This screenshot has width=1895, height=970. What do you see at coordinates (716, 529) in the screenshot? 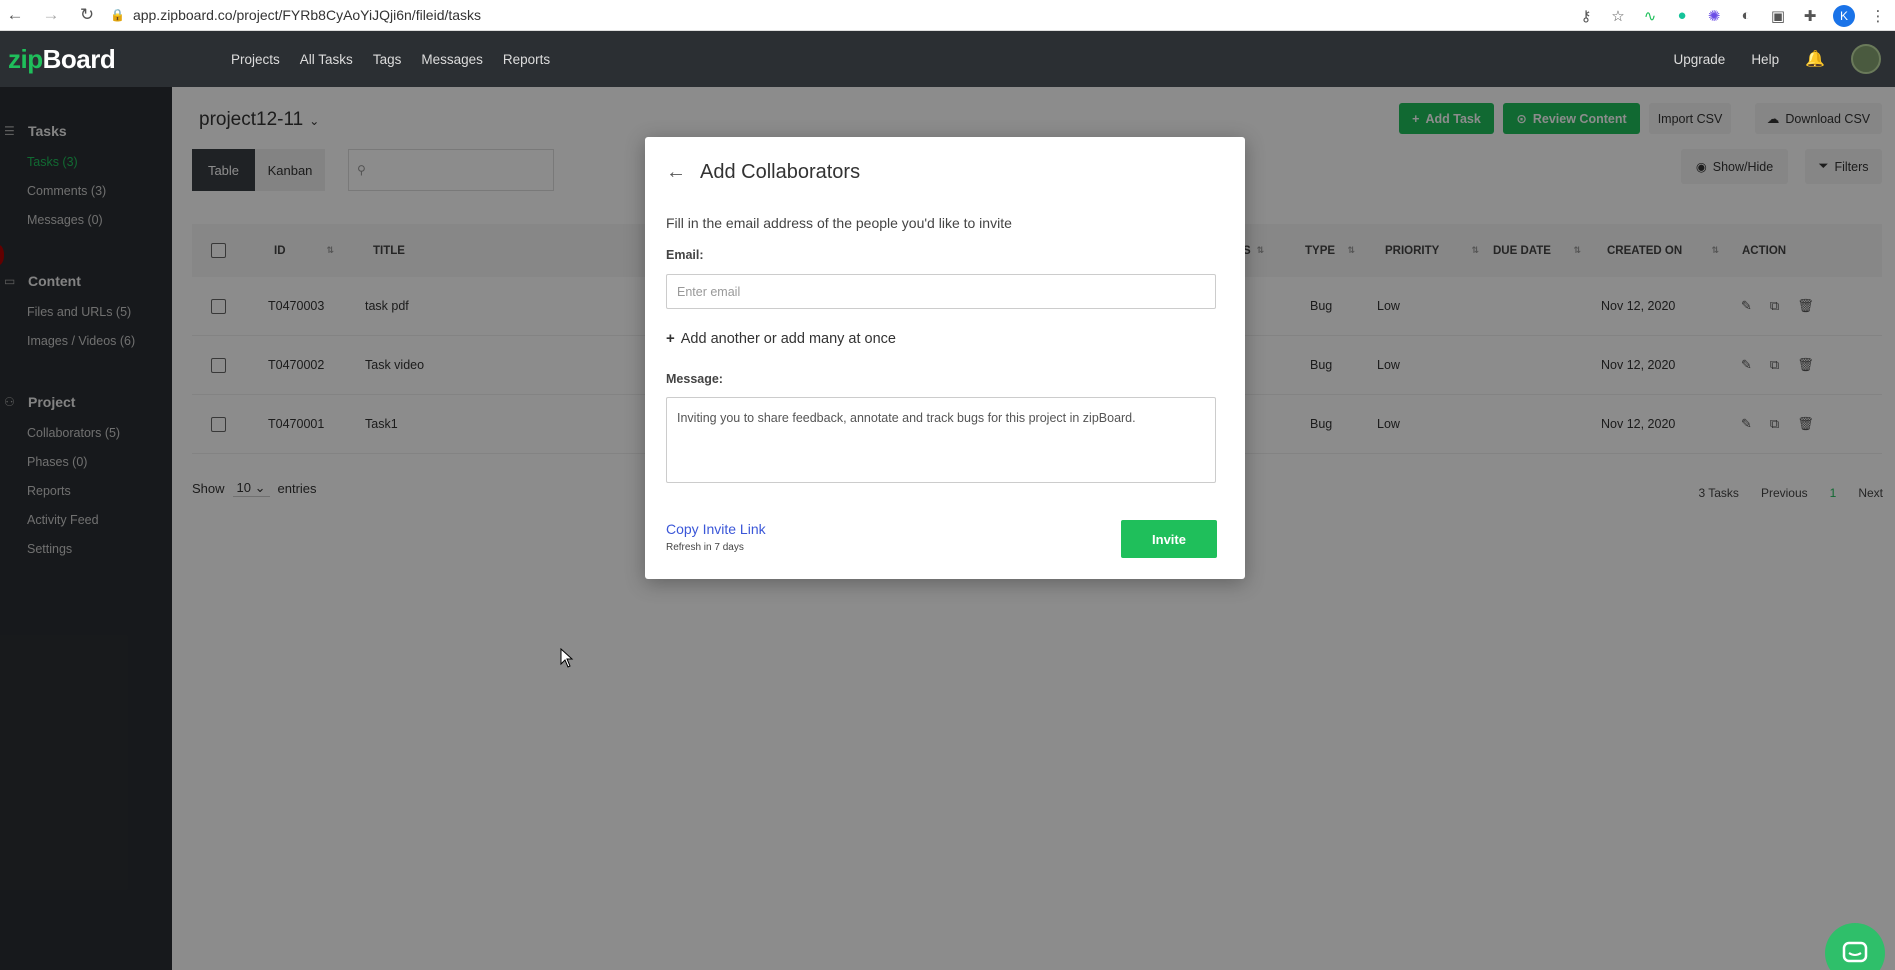
I see `copy-invite-link: Copy Invite Link` at bounding box center [716, 529].